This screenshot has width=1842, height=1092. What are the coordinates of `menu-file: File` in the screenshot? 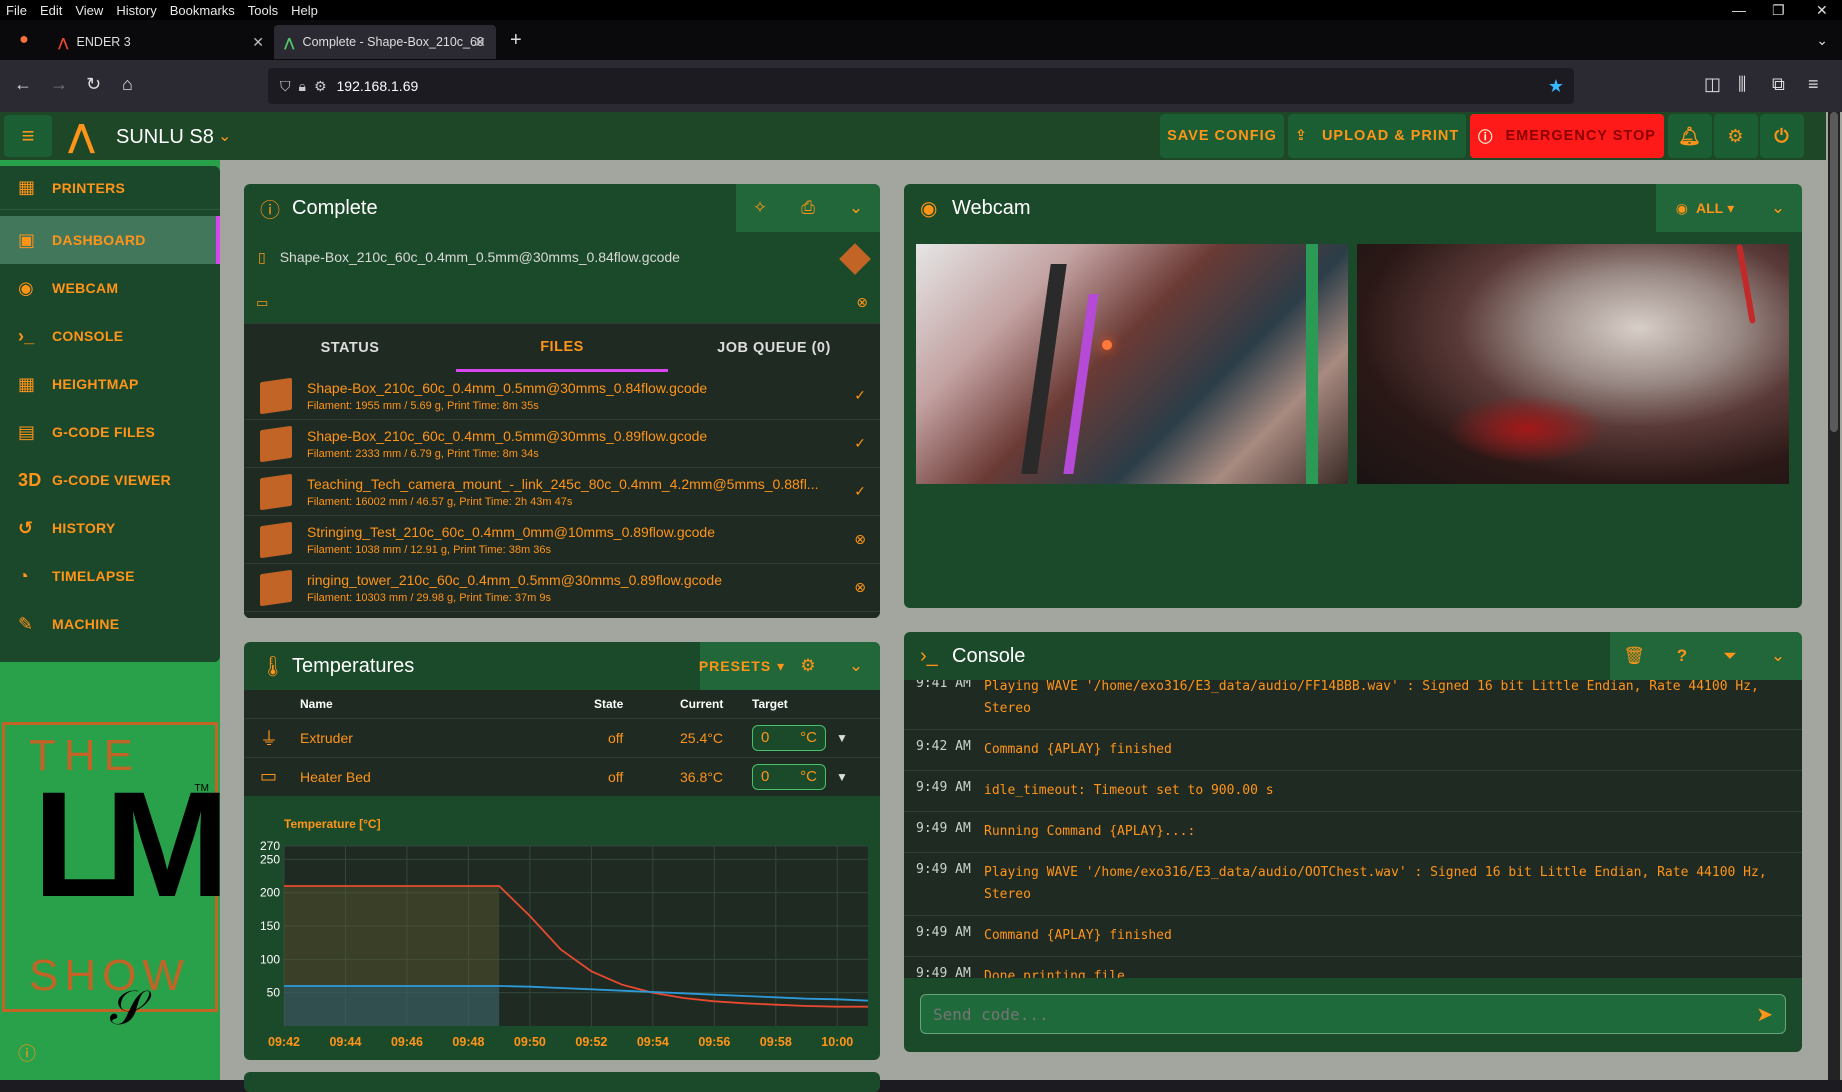 It's located at (17, 10).